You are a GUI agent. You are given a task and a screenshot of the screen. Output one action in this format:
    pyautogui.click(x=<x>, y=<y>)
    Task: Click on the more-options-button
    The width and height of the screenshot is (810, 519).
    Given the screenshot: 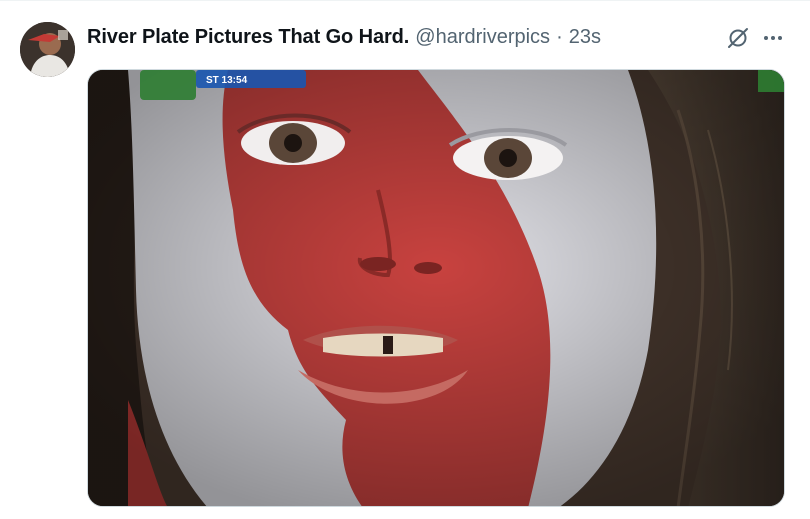 What is the action you would take?
    pyautogui.click(x=773, y=38)
    